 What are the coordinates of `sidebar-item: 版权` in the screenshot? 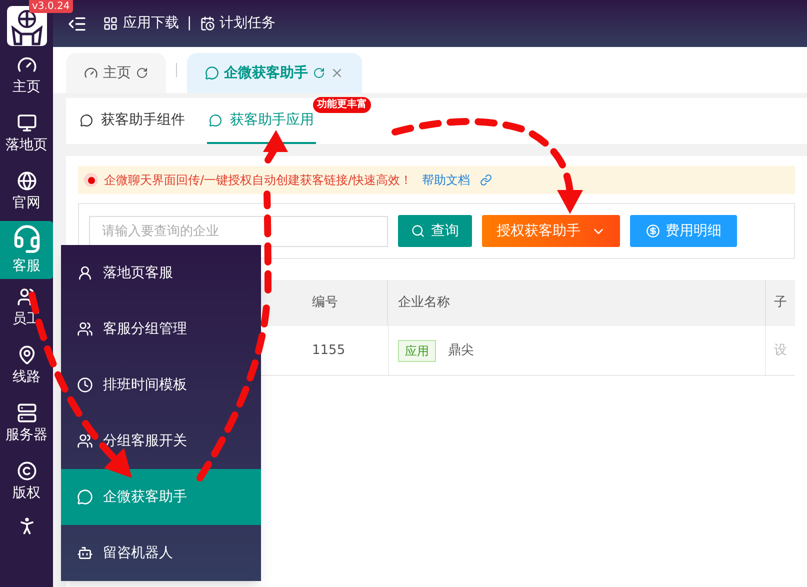 It's located at (26, 482).